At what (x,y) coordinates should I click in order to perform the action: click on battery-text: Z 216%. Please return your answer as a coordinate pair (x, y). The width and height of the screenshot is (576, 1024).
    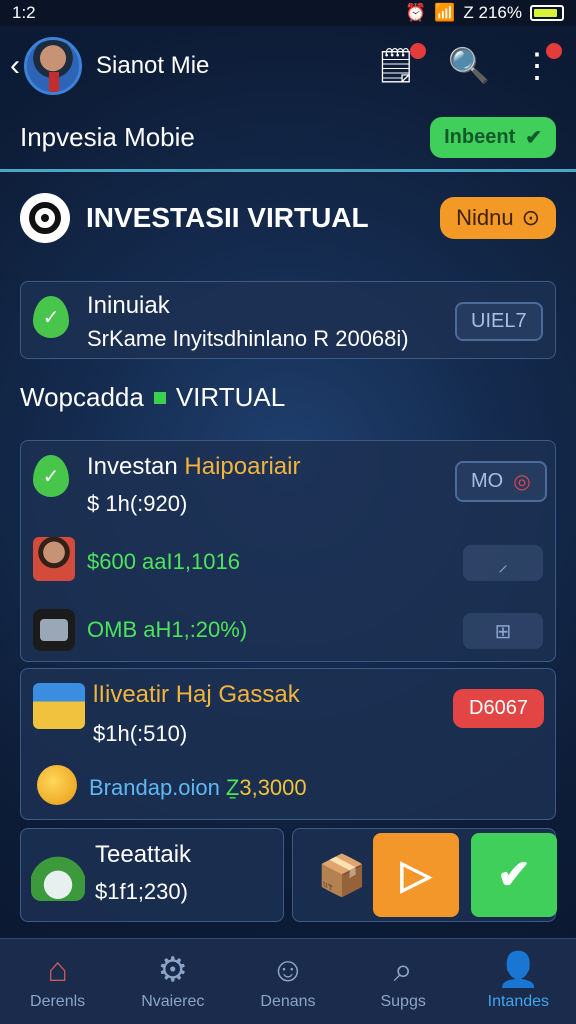
    Looking at the image, I should click on (492, 12).